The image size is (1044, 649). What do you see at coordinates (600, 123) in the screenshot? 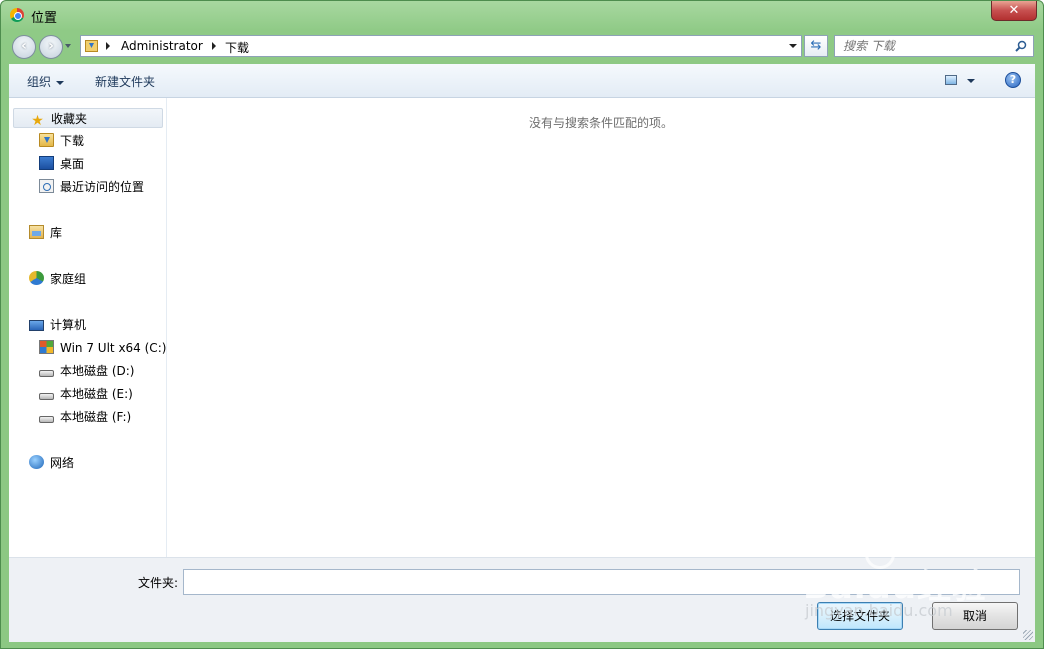
I see `empty-results-message: 没有与搜索条件匹配的项。` at bounding box center [600, 123].